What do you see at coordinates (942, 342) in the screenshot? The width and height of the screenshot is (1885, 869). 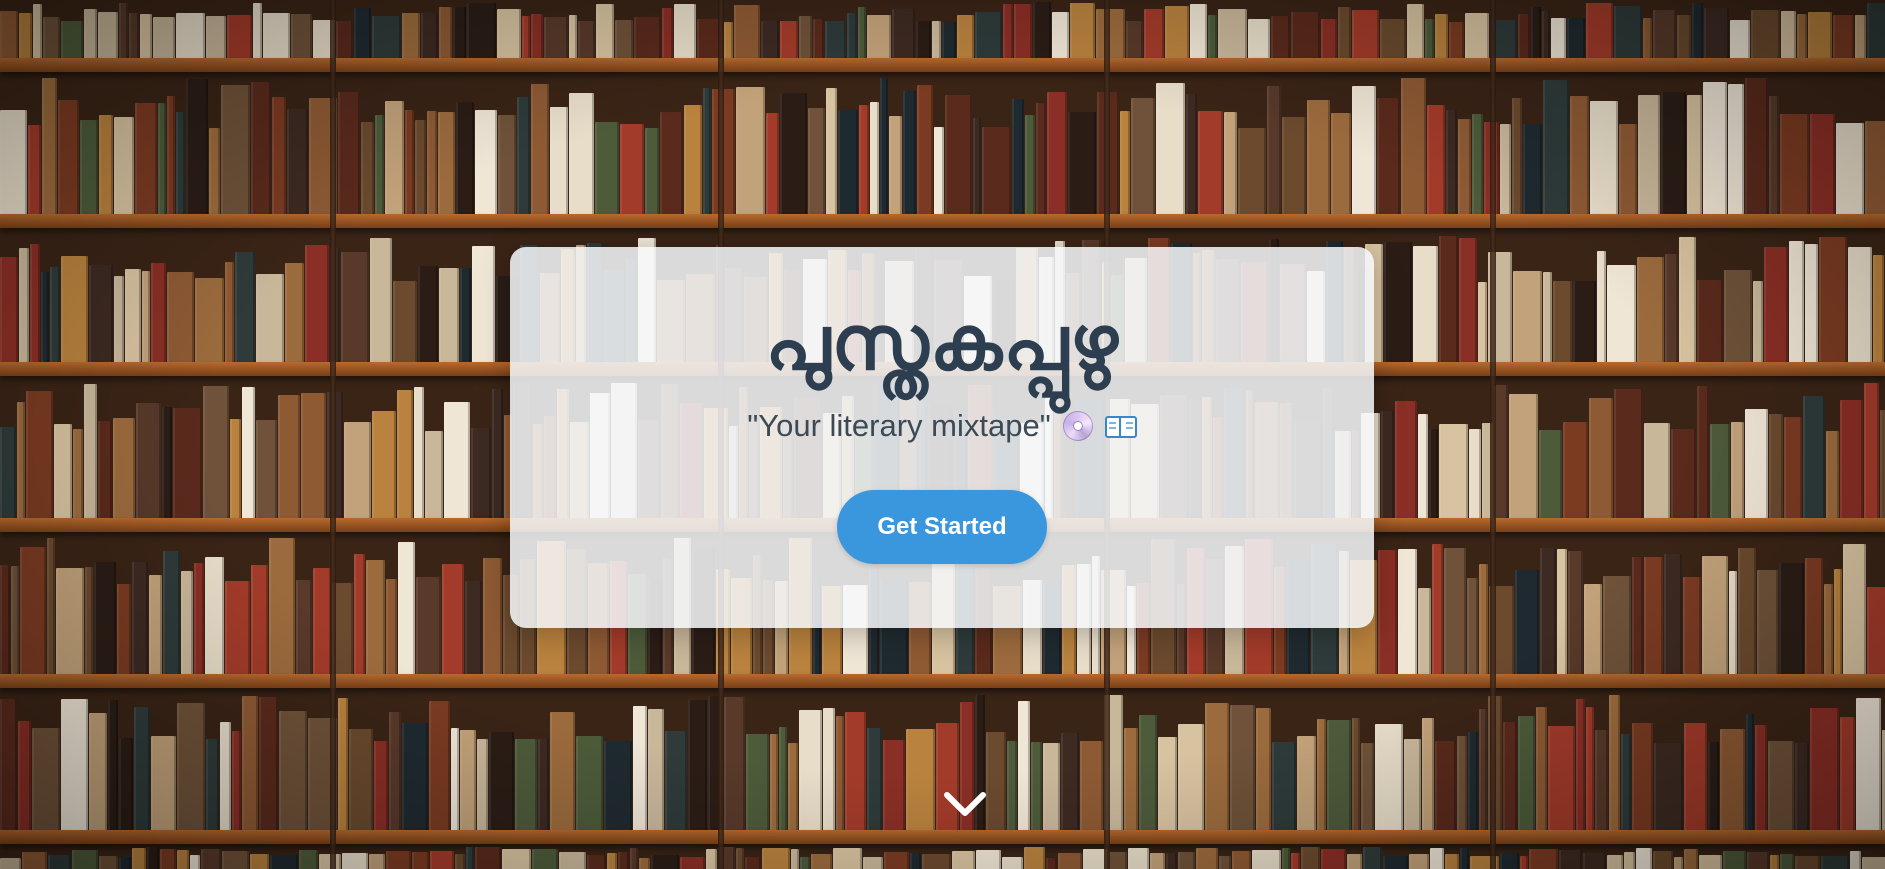 I see `site-title: പുസ്തകപ്പുഴു` at bounding box center [942, 342].